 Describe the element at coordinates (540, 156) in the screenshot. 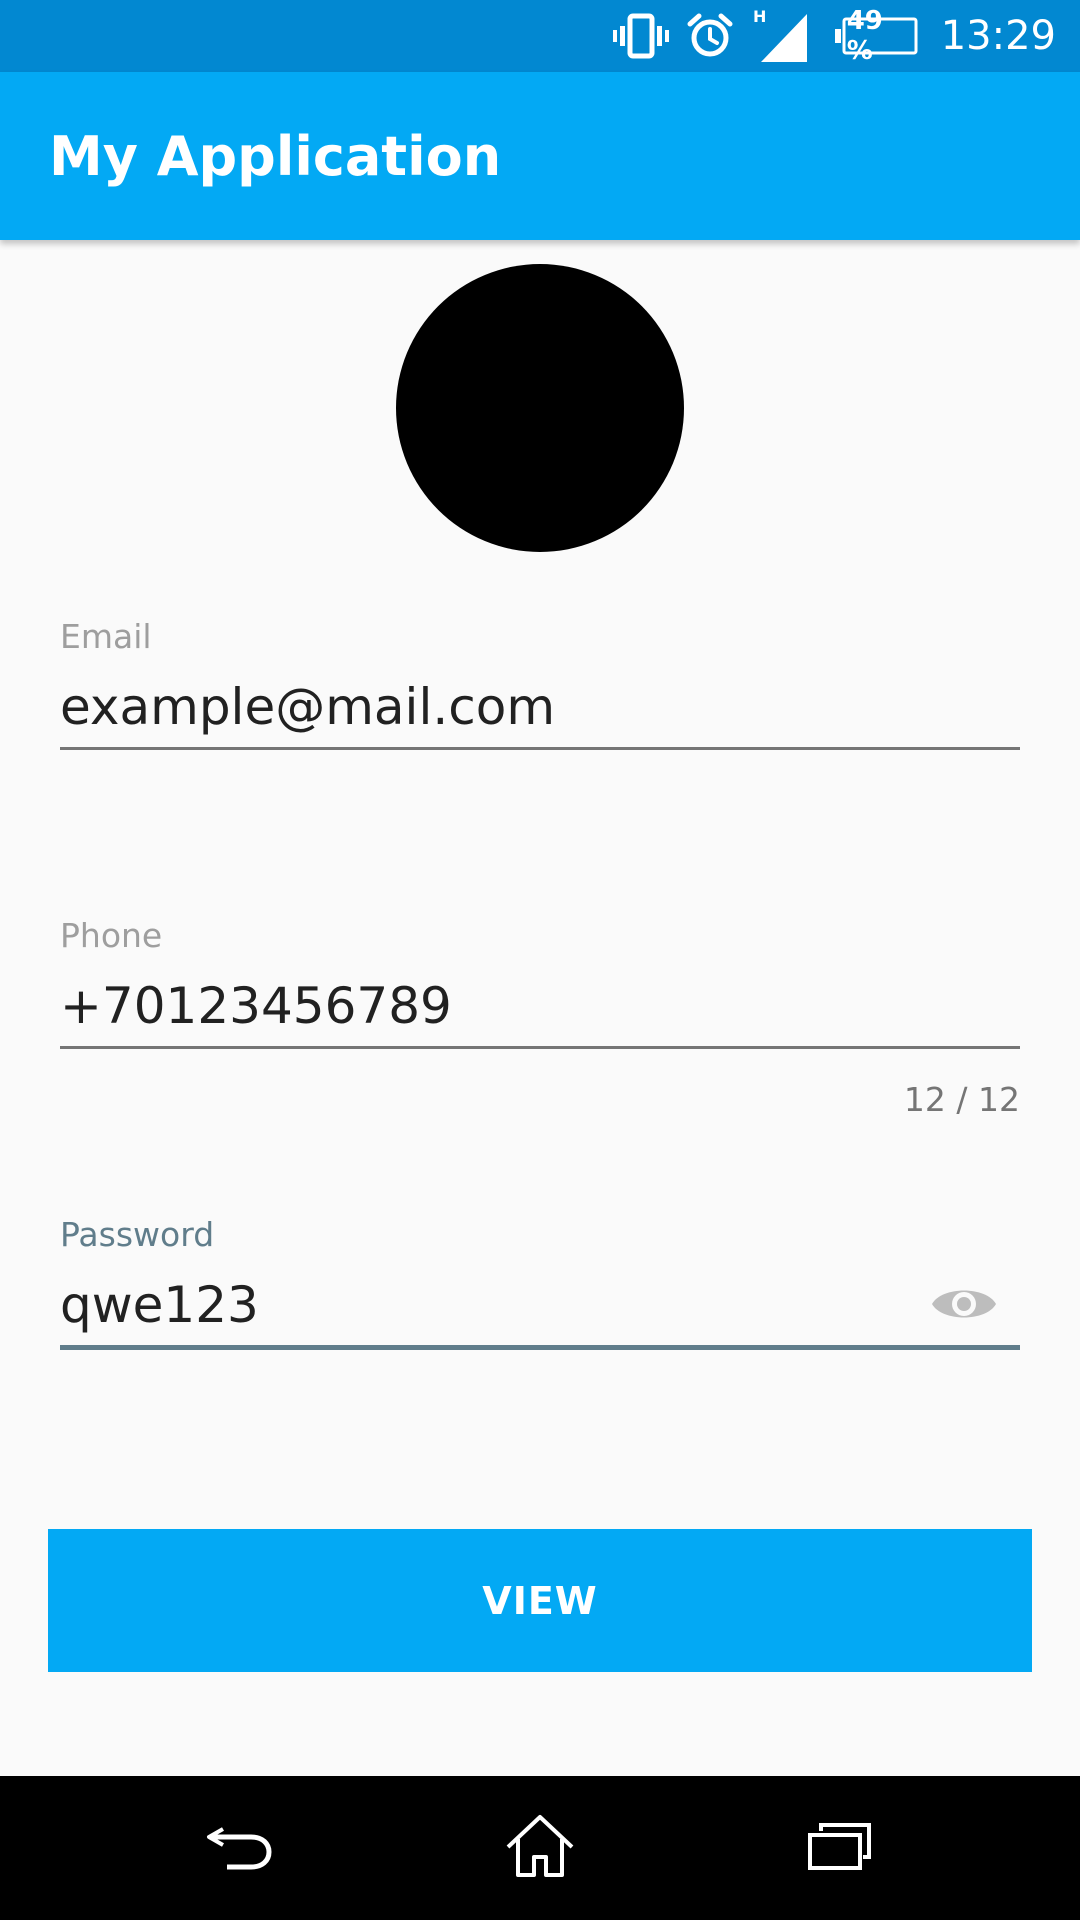

I see `app-bar: My Application` at that location.